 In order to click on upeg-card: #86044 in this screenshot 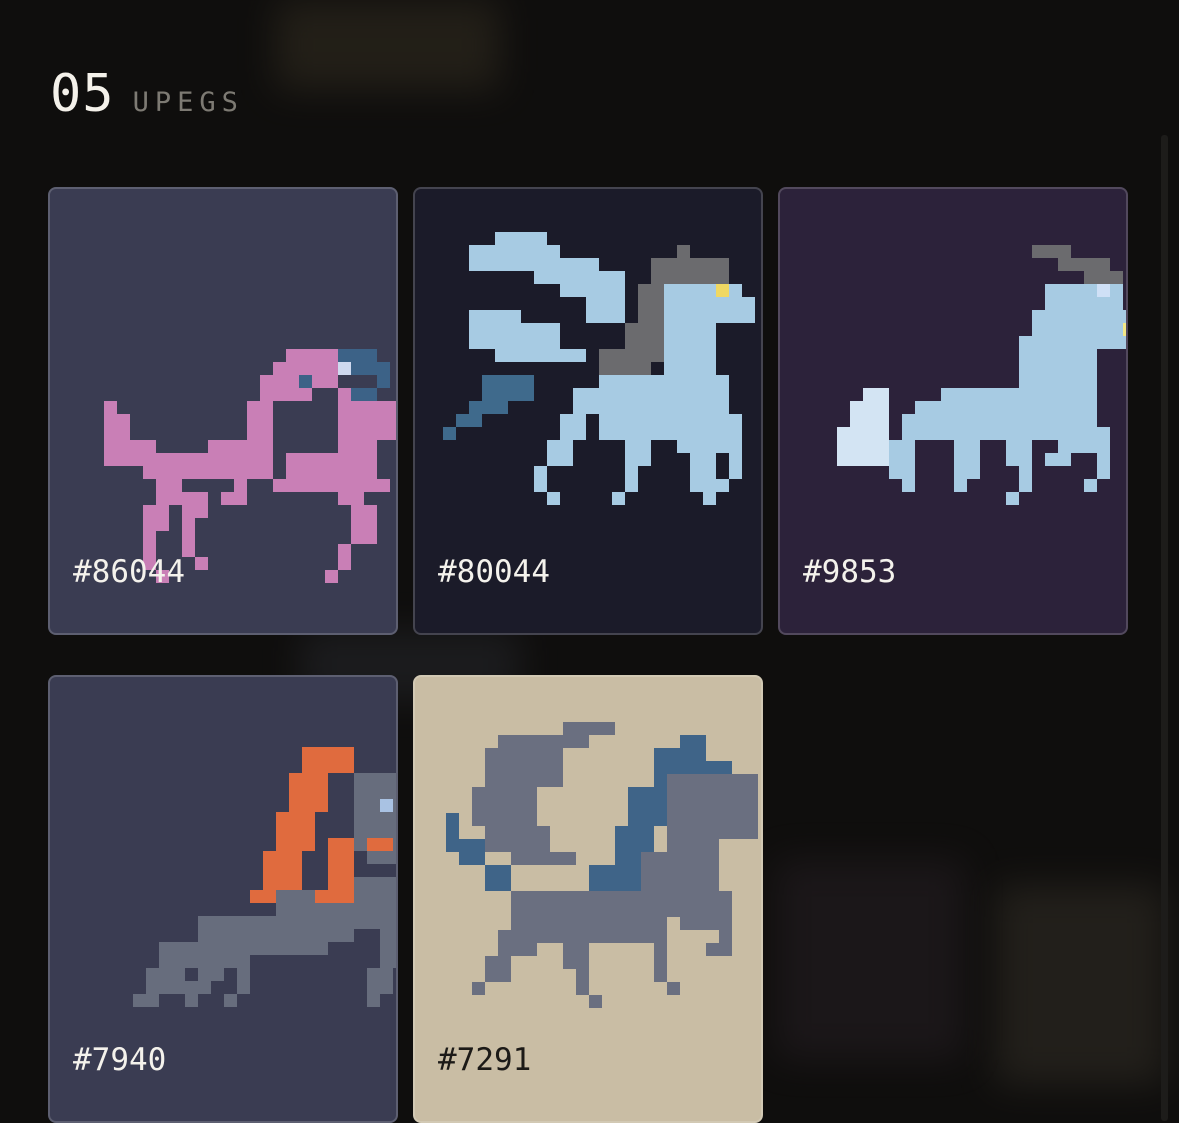, I will do `click(223, 411)`.